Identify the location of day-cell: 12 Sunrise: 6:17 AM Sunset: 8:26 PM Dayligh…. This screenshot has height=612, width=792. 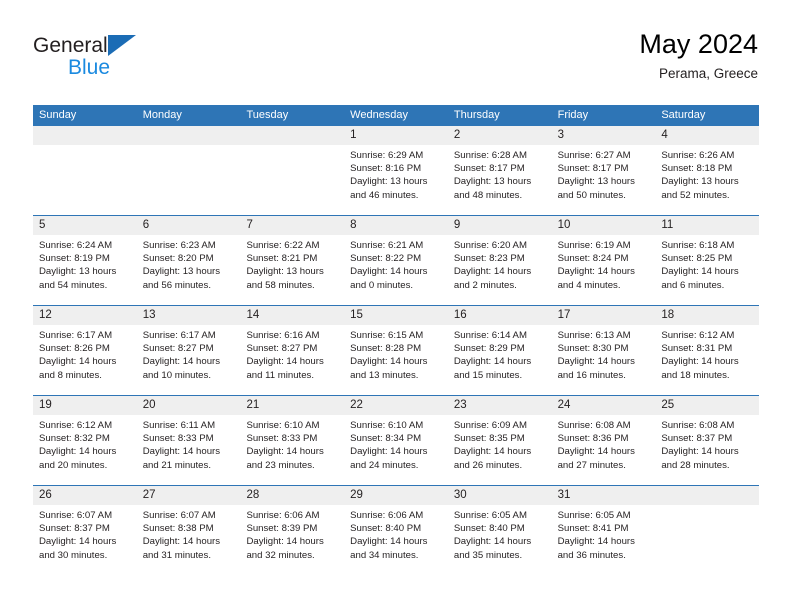
(85, 350).